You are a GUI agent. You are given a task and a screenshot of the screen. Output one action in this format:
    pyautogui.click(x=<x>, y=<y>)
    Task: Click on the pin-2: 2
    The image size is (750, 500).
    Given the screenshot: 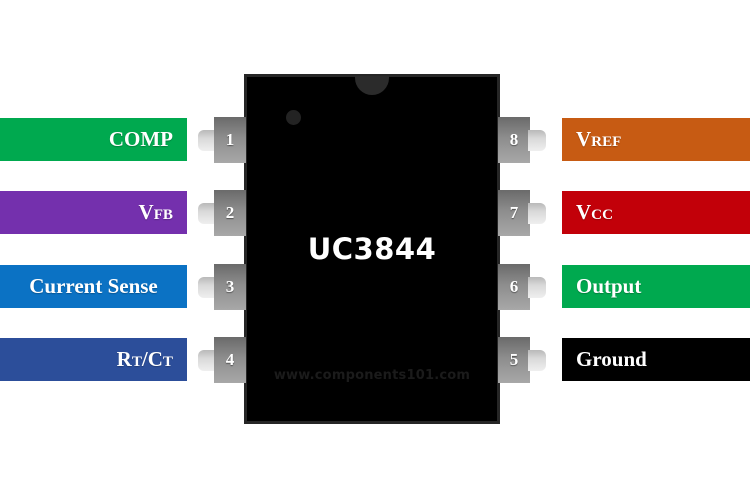 What is the action you would take?
    pyautogui.click(x=222, y=213)
    